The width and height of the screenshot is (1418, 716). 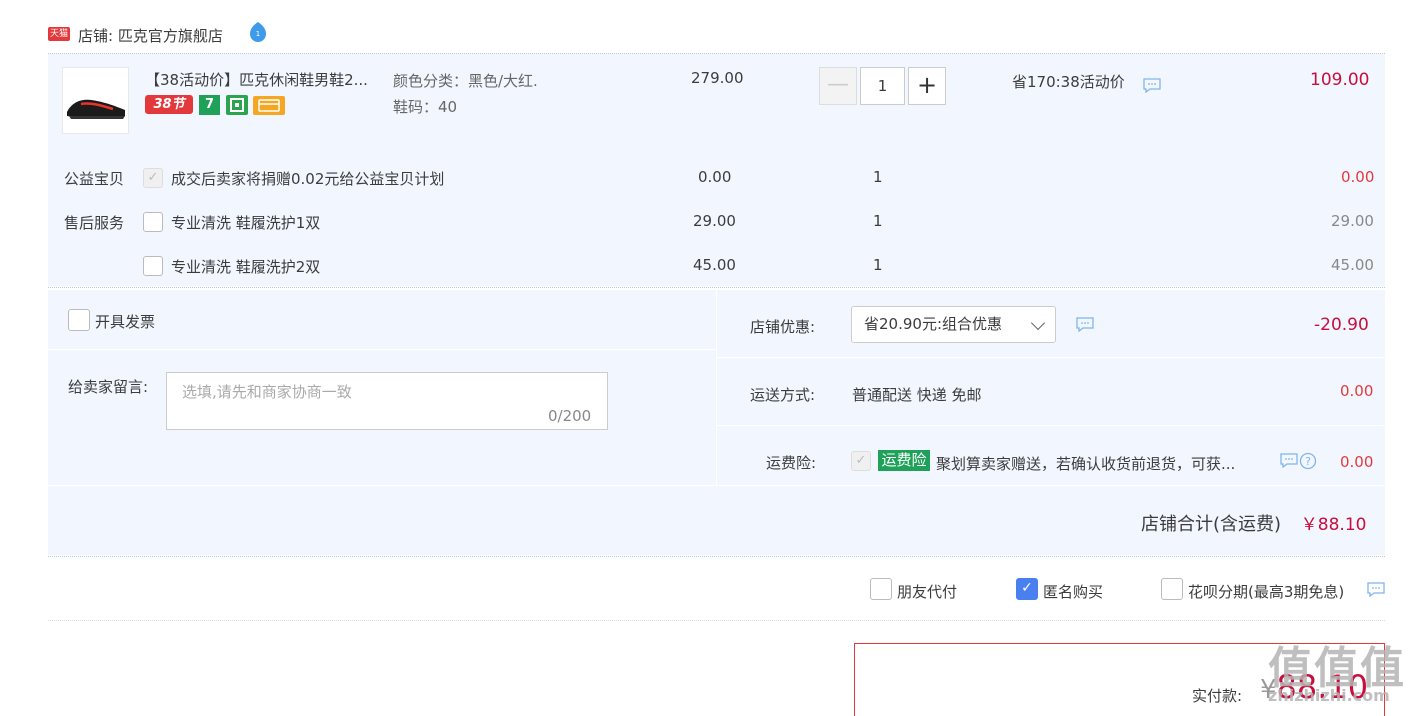 I want to click on insurance-checkbox: ✓, so click(x=861, y=461).